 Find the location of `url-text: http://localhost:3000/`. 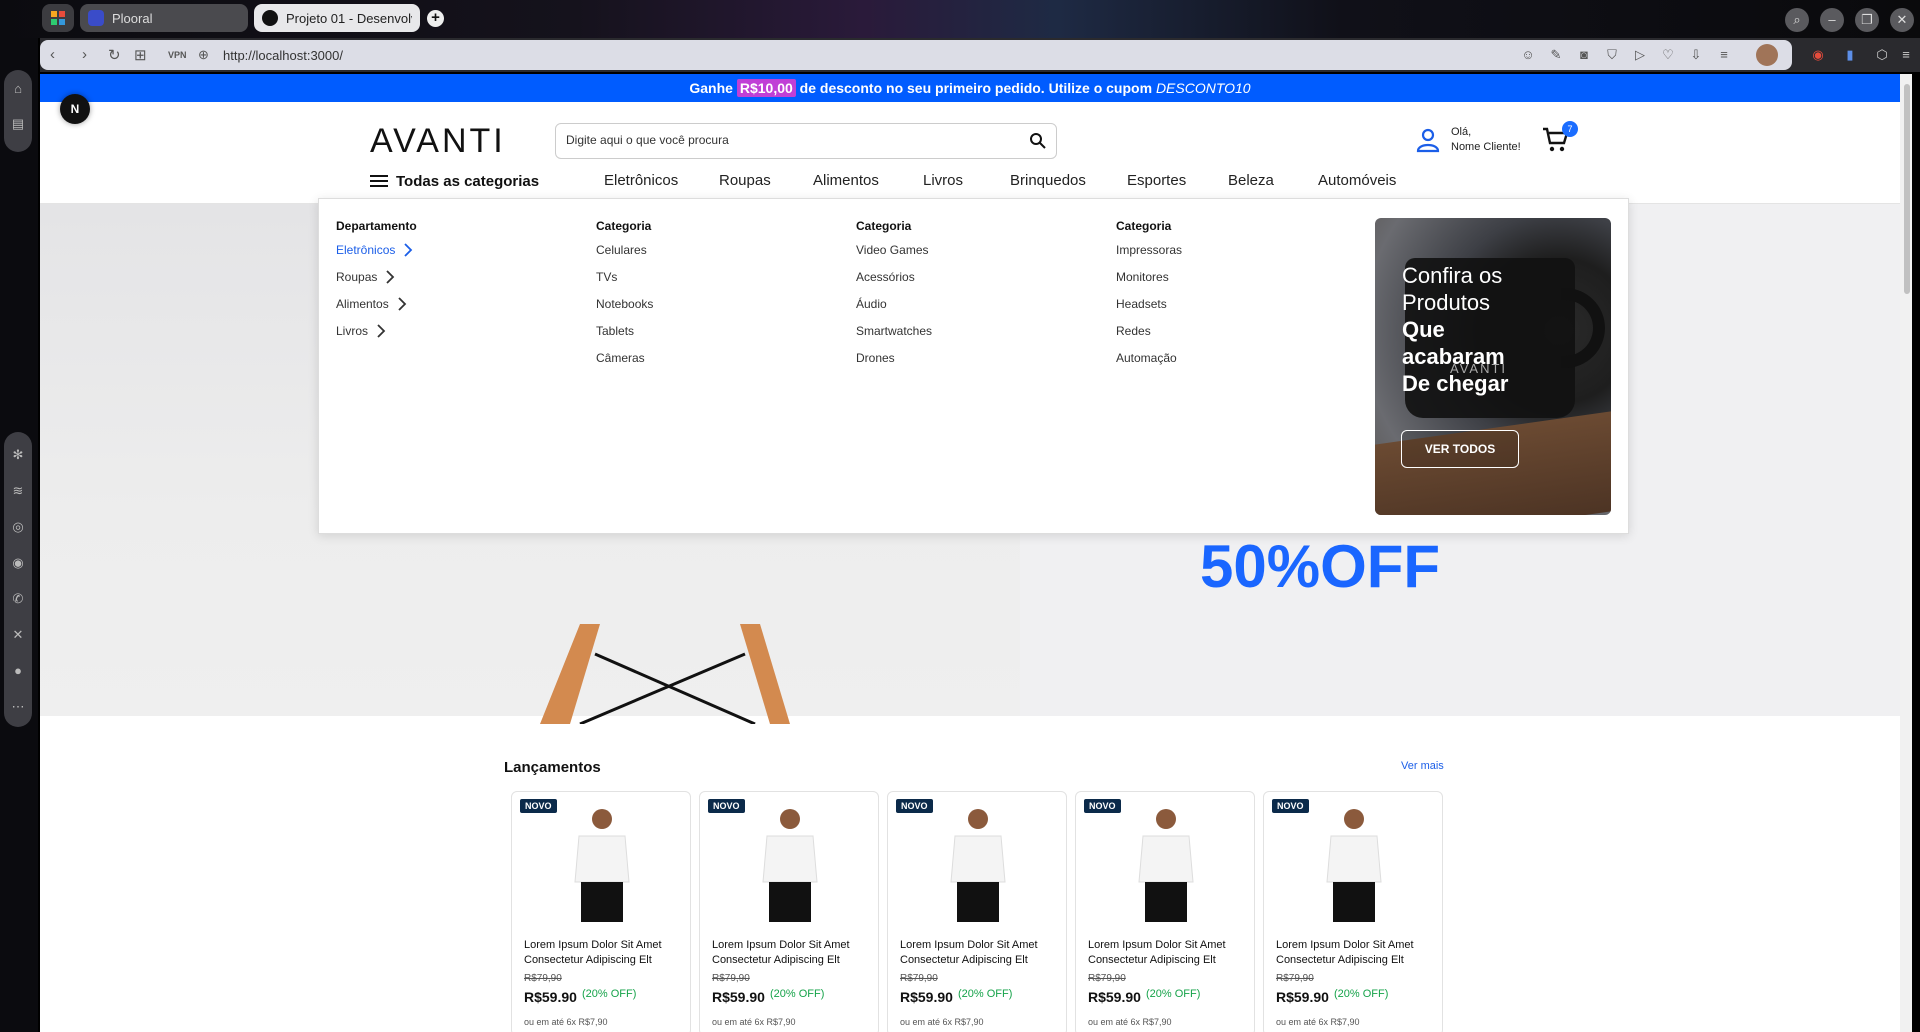

url-text: http://localhost:3000/ is located at coordinates (283, 55).